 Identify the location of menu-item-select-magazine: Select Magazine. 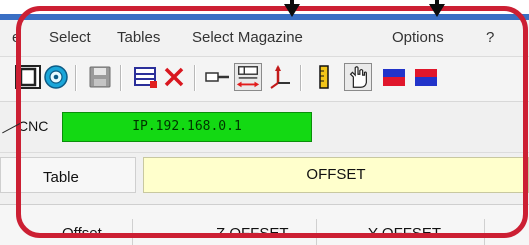
(247, 38).